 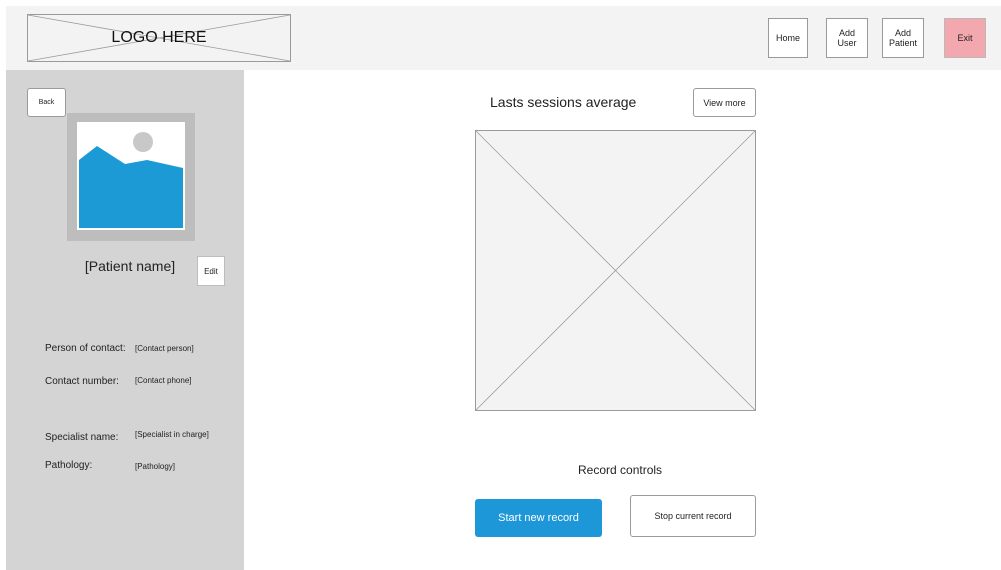 What do you see at coordinates (82, 381) in the screenshot?
I see `contact-number-label: Contact number:` at bounding box center [82, 381].